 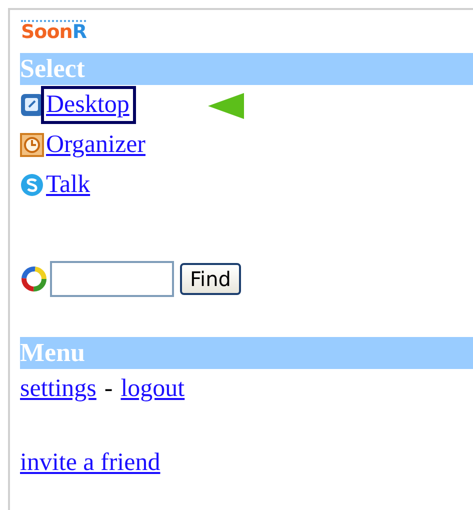 What do you see at coordinates (34, 279) in the screenshot?
I see `colorful-ring-icon` at bounding box center [34, 279].